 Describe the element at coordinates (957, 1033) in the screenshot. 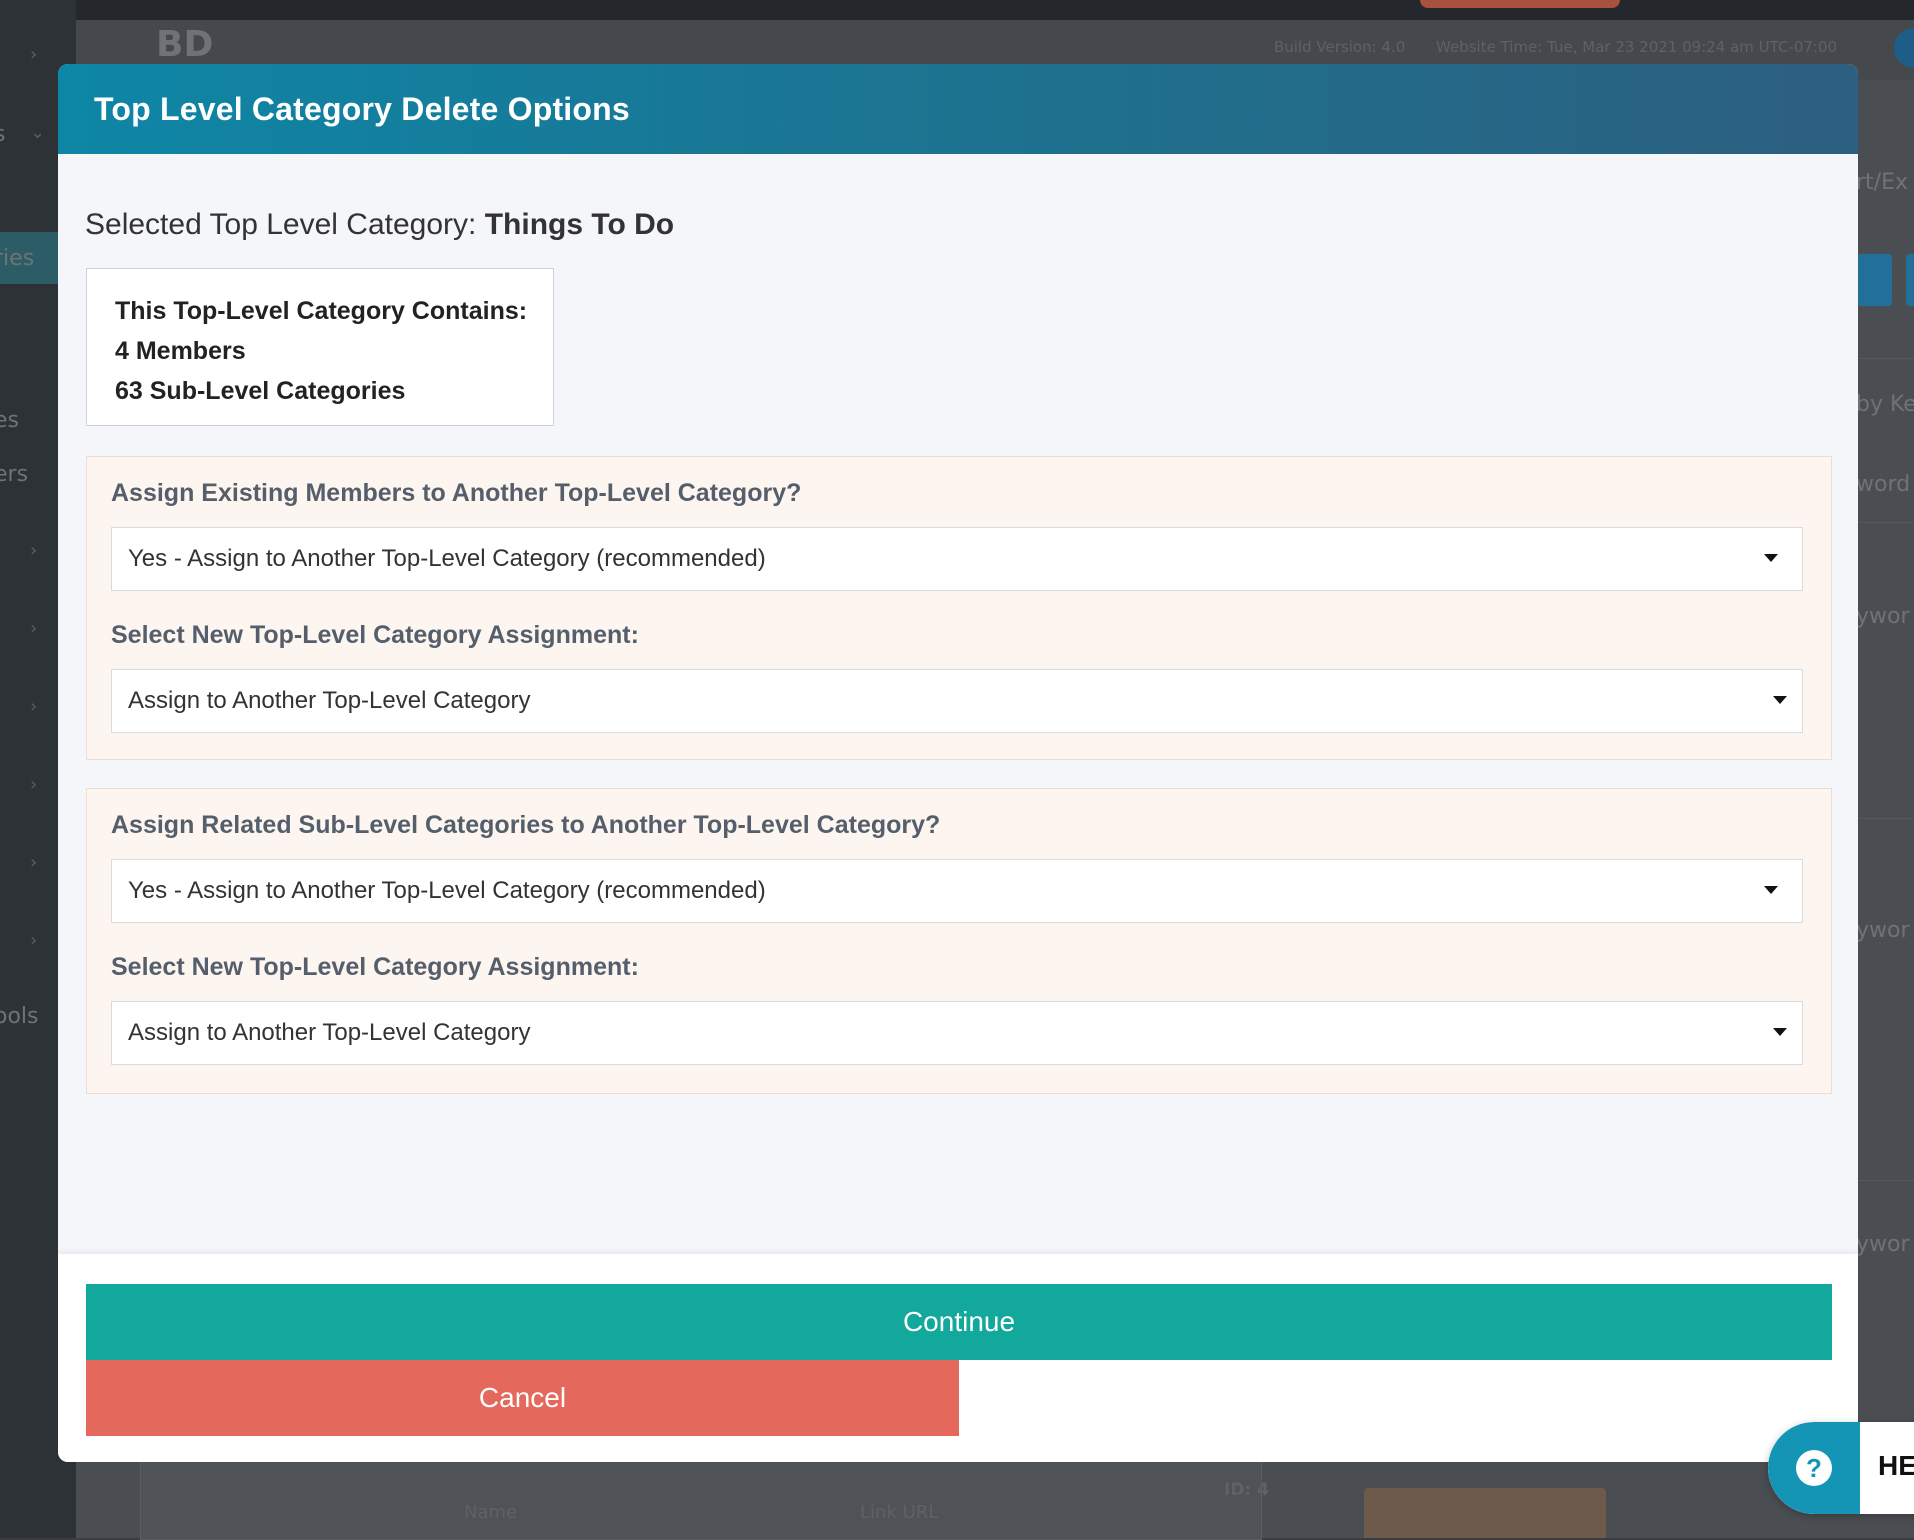

I see `subcategories-new-category-select: Assign to Another Top-Level Category` at that location.